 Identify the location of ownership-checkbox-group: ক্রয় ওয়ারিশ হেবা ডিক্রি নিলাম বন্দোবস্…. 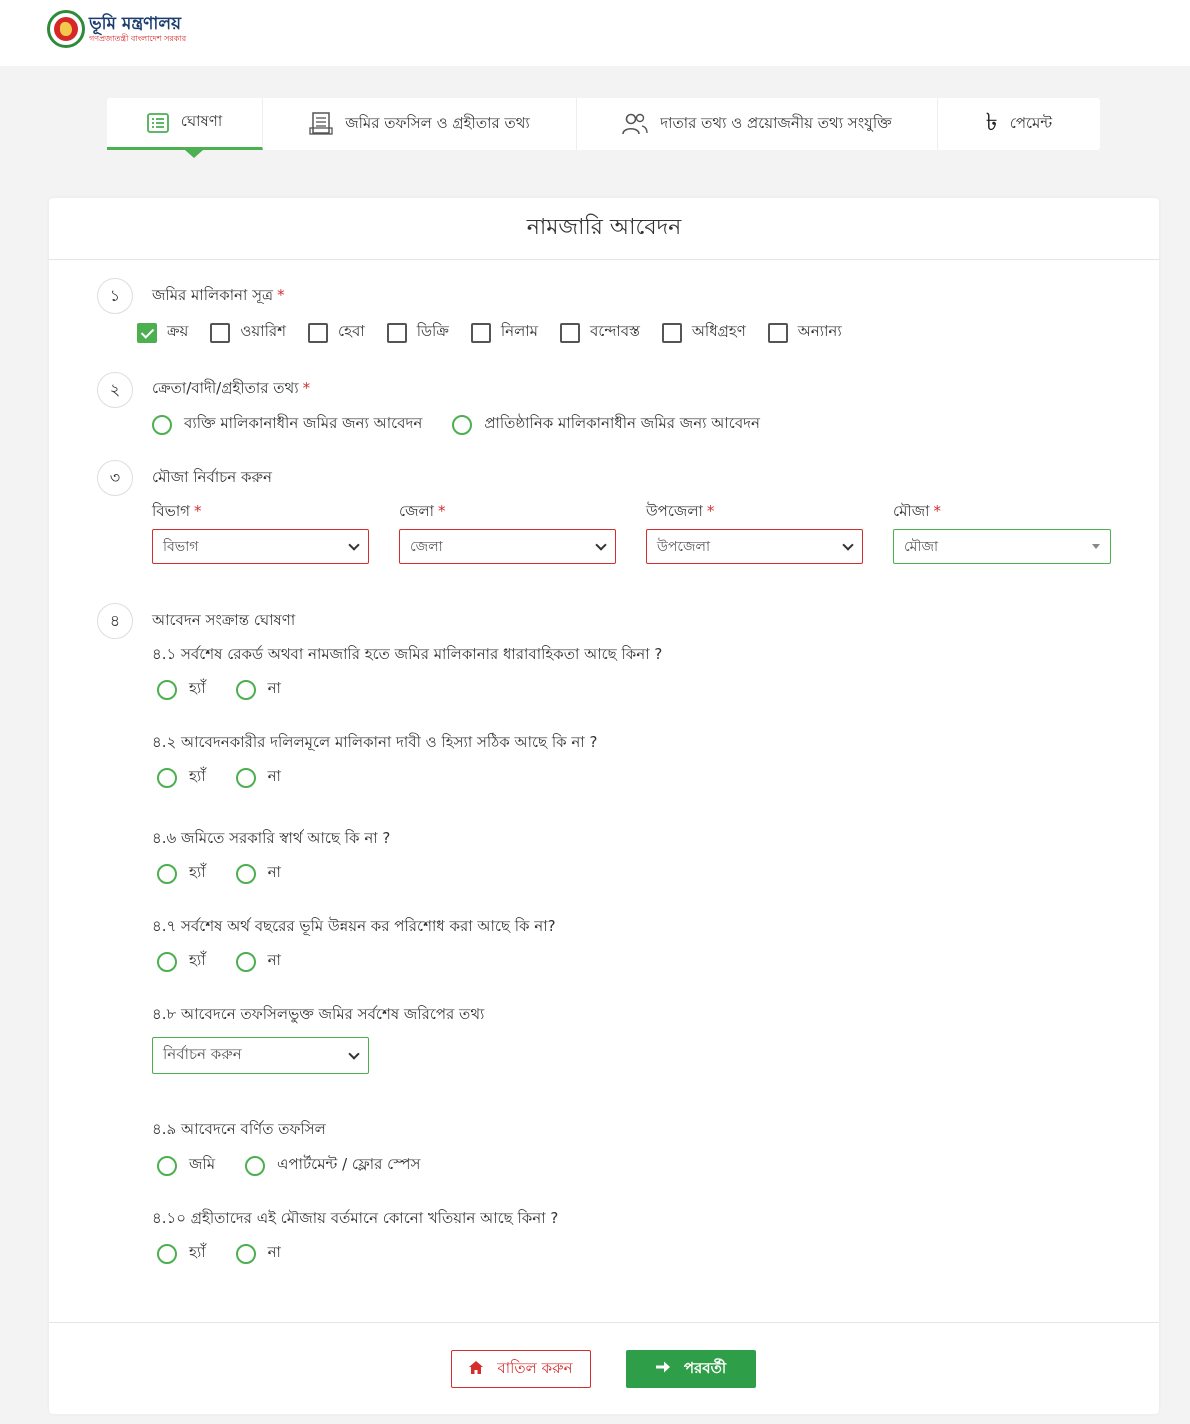
(500, 332).